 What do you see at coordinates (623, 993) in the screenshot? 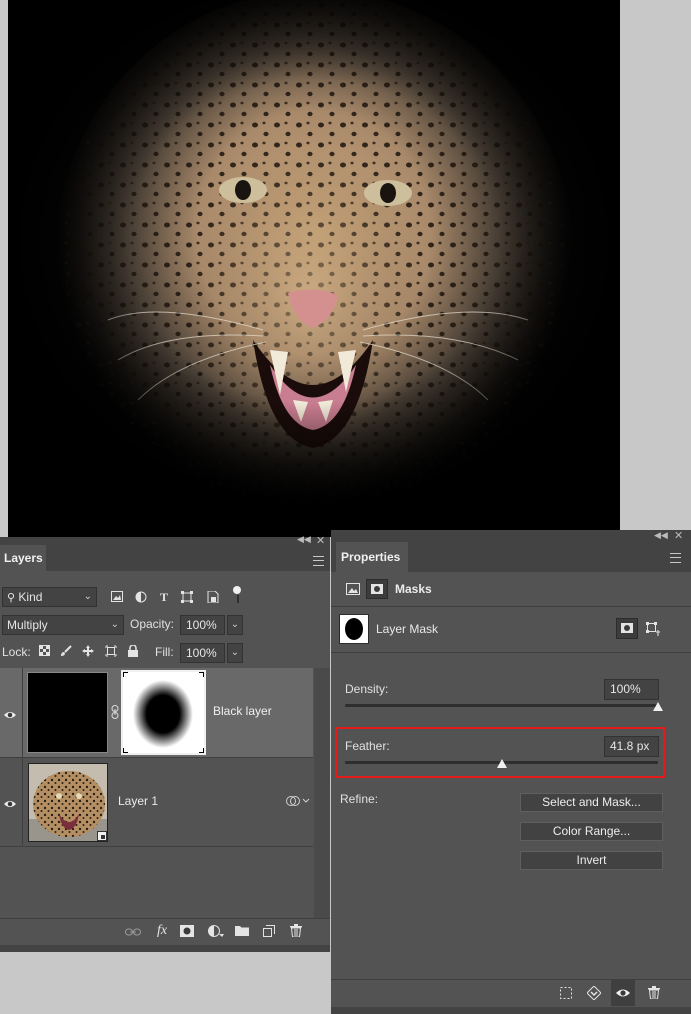
I see `toggle-mask-visibility-icon` at bounding box center [623, 993].